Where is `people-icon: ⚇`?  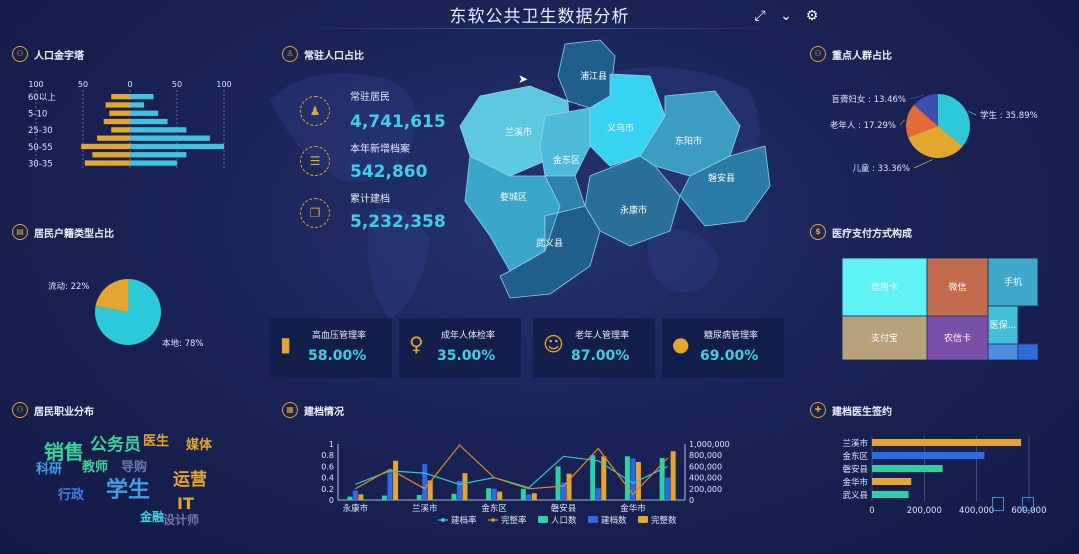
people-icon: ⚇ is located at coordinates (818, 54).